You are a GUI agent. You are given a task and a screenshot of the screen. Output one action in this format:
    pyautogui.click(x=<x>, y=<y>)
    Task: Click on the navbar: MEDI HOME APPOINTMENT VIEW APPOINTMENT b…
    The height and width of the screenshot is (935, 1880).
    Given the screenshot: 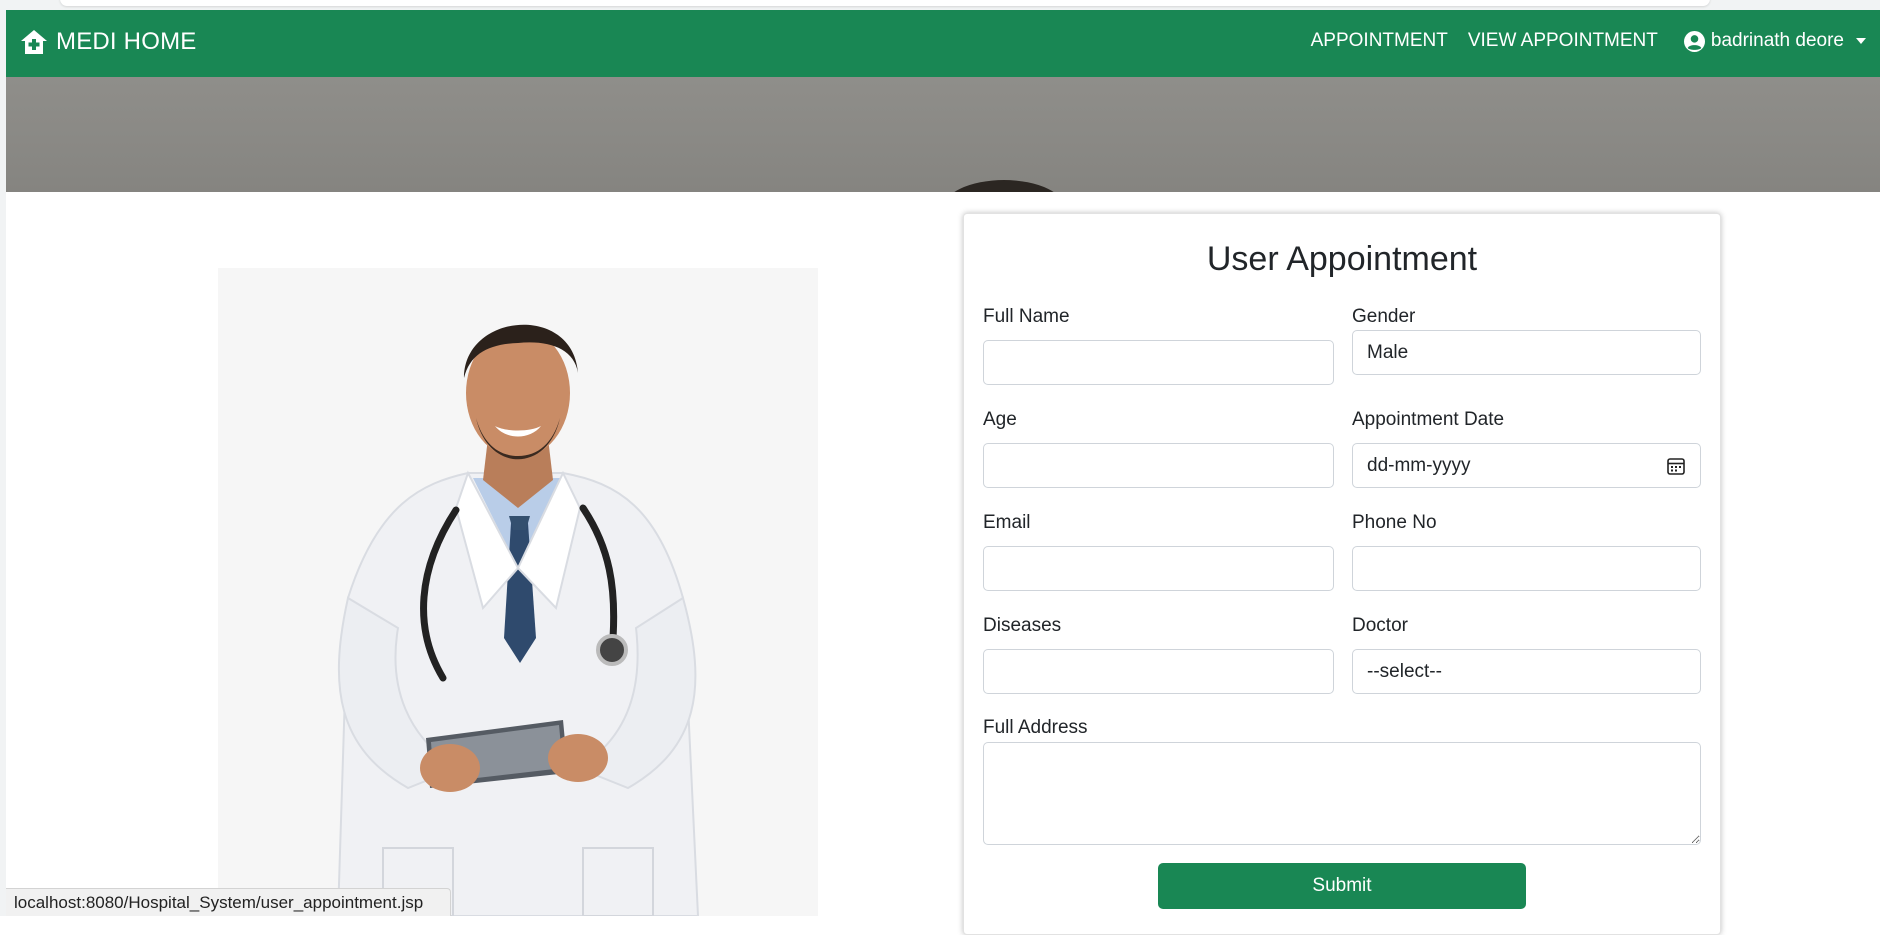 What is the action you would take?
    pyautogui.click(x=943, y=43)
    